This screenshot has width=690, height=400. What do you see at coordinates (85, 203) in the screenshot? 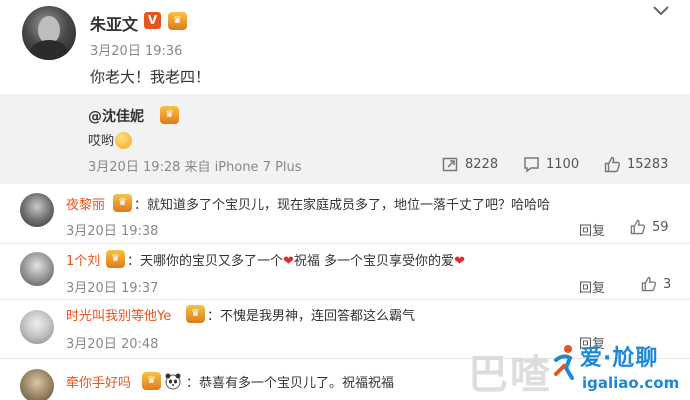
I see `commenter-name: 夜黎丽` at bounding box center [85, 203].